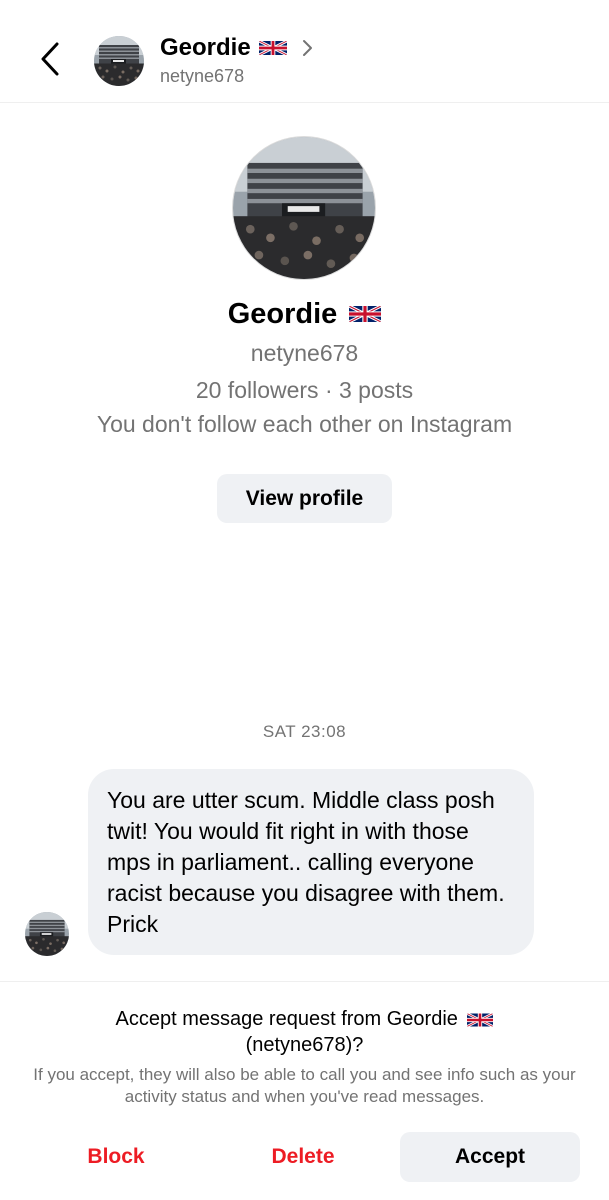  Describe the element at coordinates (304, 353) in the screenshot. I see `profile-username: netyne678` at that location.